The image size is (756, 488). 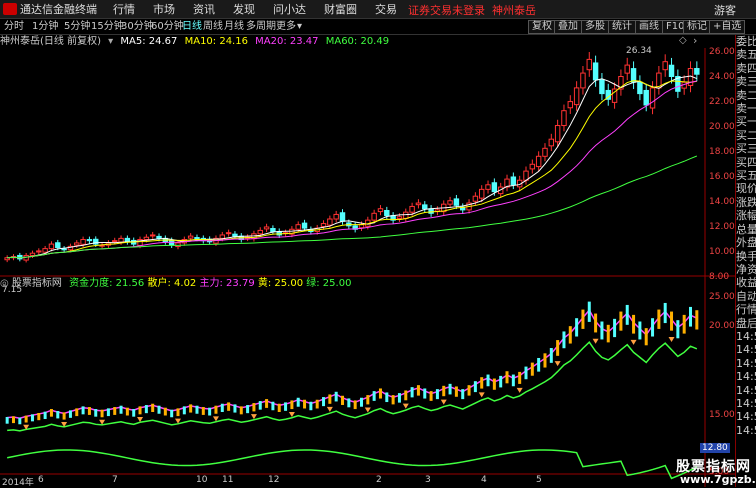 I want to click on more-dropdown-icon: ▾, so click(x=299, y=26).